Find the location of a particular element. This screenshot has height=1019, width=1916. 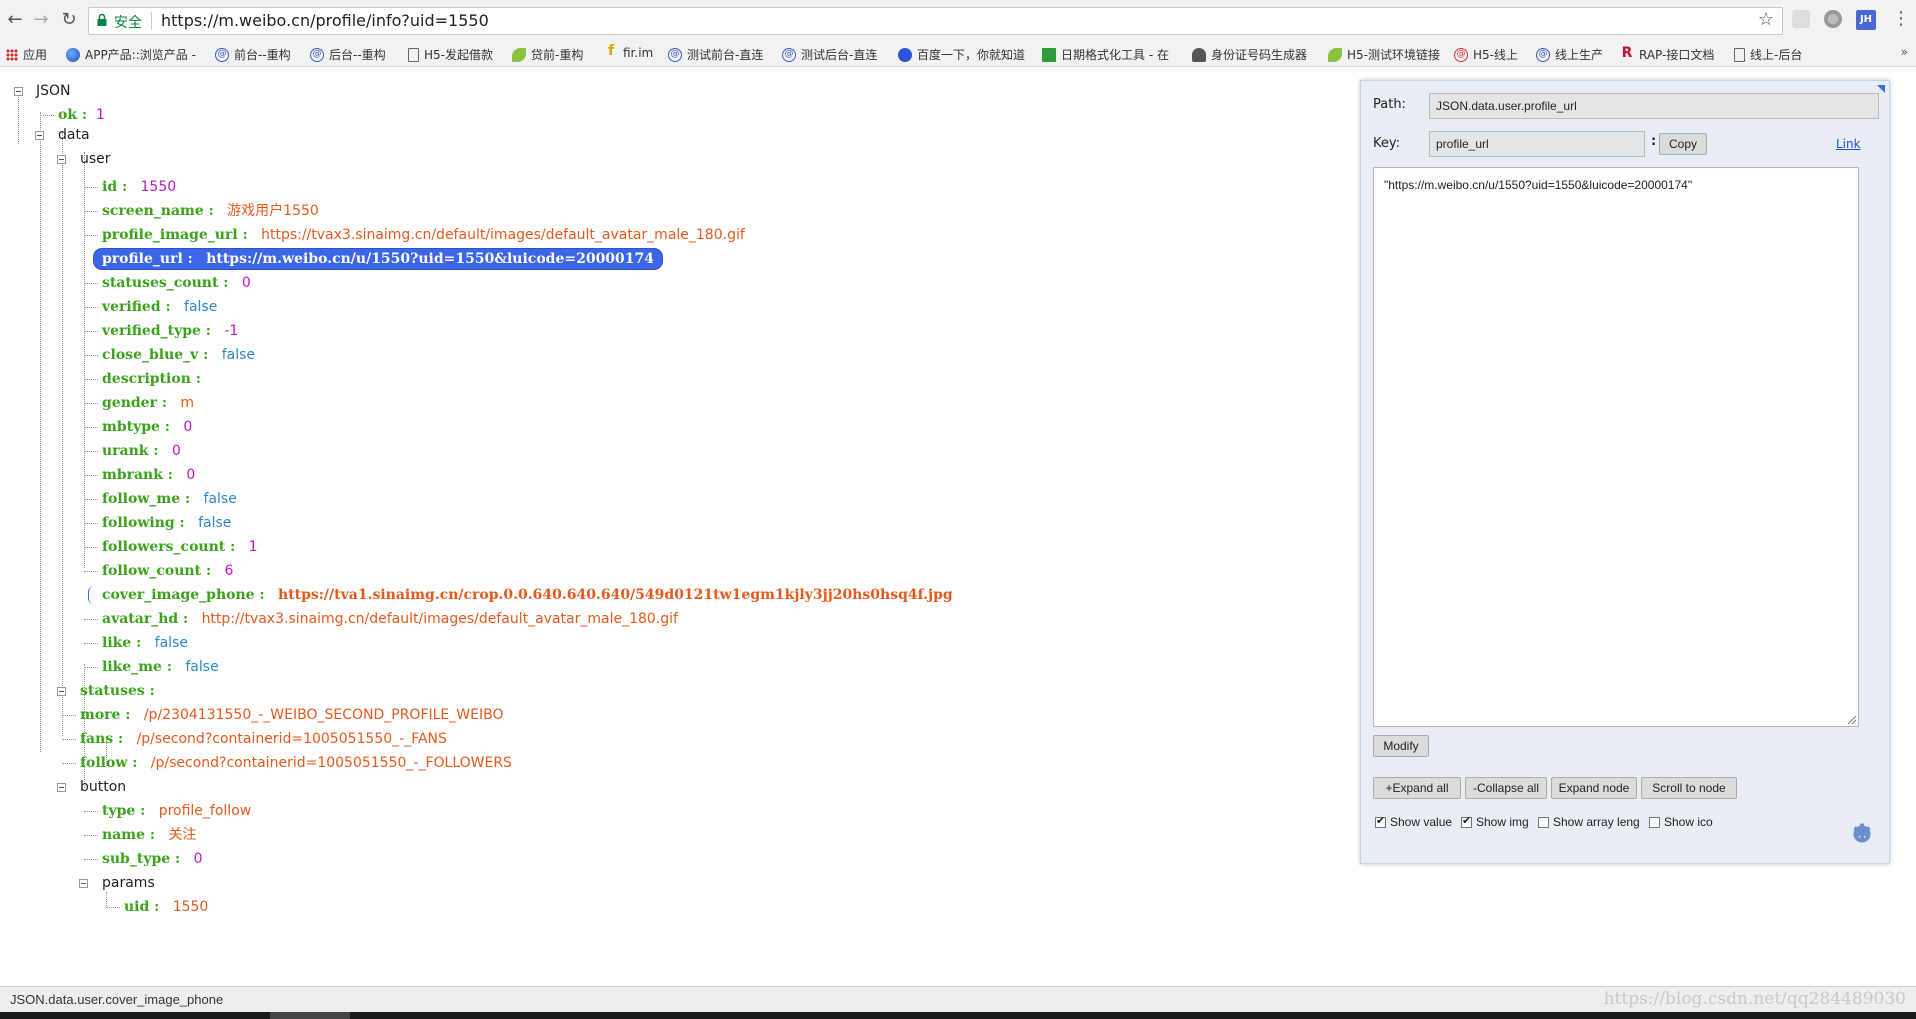

node-user-follow-count: follow_count : 6 is located at coordinates (167, 571).